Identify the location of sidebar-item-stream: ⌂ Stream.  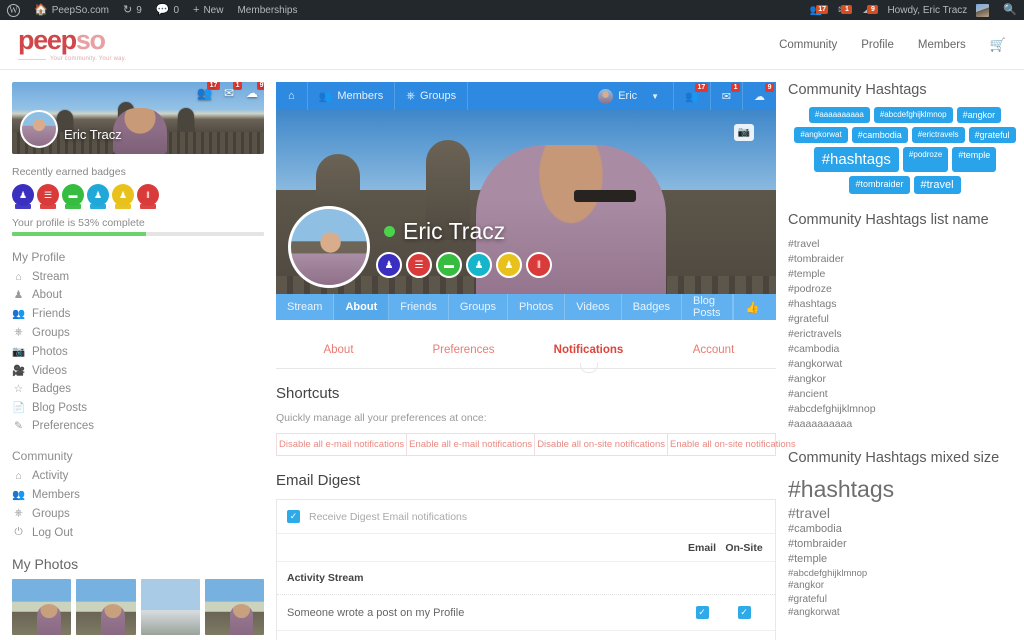
(138, 277).